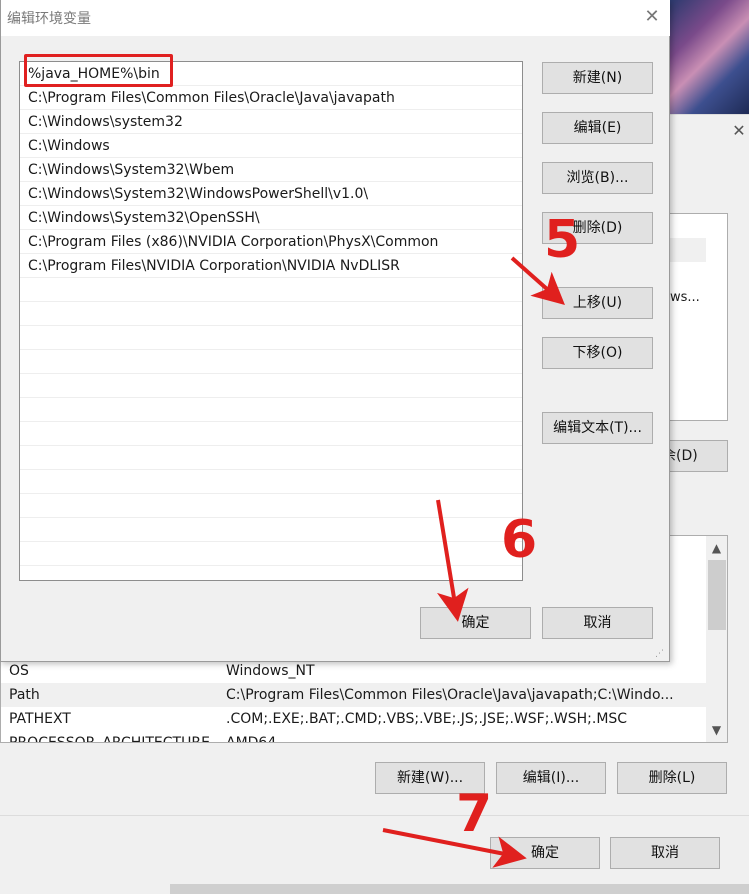  I want to click on edit-button: 编辑(E), so click(597, 128).